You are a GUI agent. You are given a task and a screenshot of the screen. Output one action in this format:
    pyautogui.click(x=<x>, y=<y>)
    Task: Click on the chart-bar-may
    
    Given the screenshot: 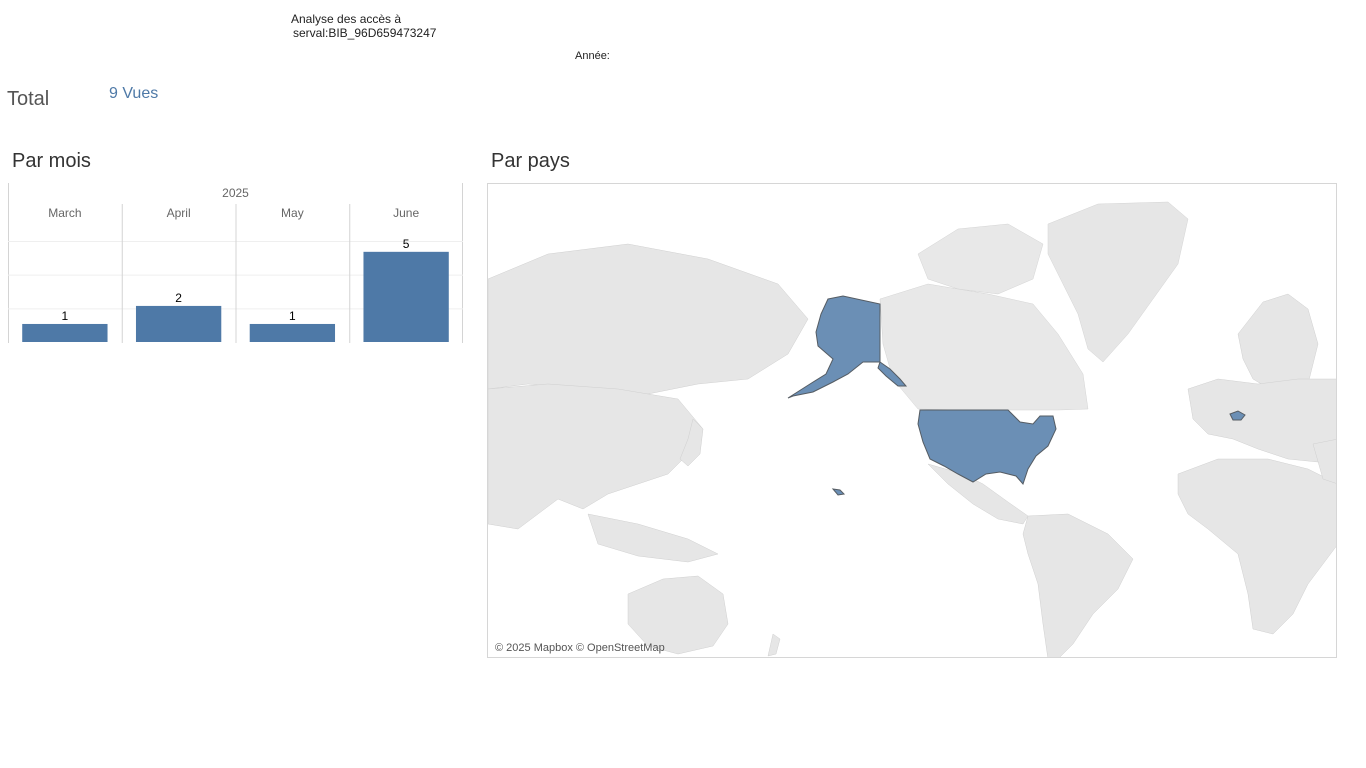 What is the action you would take?
    pyautogui.click(x=292, y=332)
    